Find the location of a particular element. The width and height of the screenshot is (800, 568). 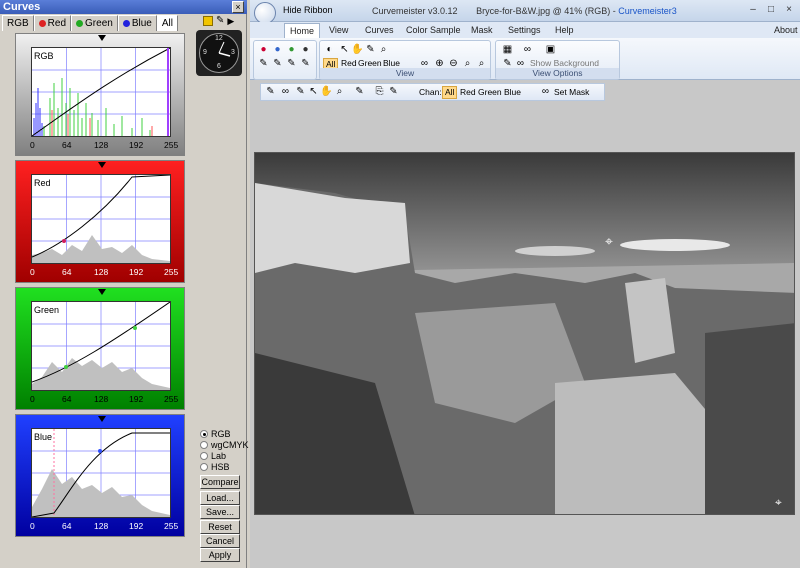

palette-icon: ◐ is located at coordinates (329, 49).